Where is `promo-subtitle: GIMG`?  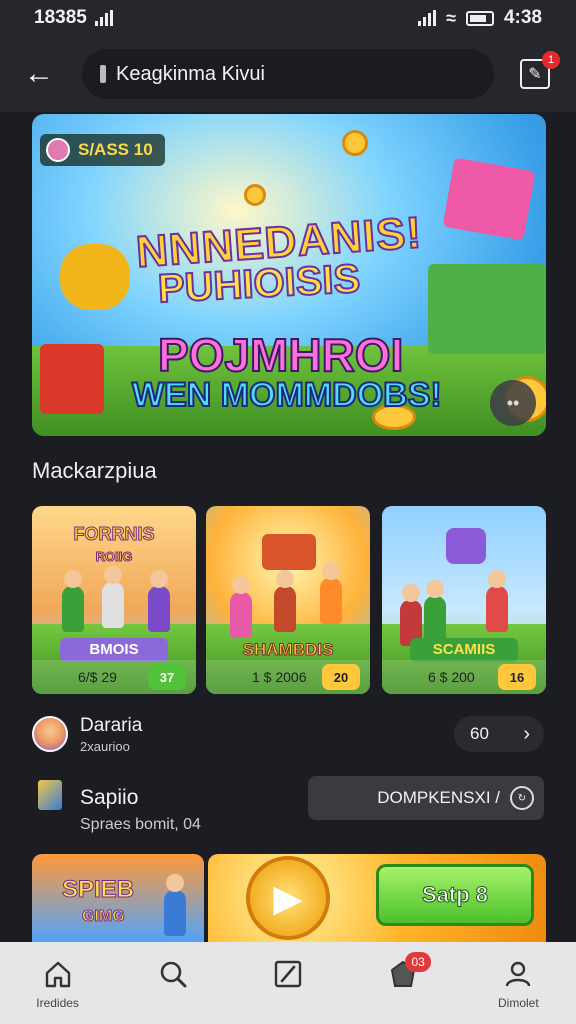 promo-subtitle: GIMG is located at coordinates (104, 917).